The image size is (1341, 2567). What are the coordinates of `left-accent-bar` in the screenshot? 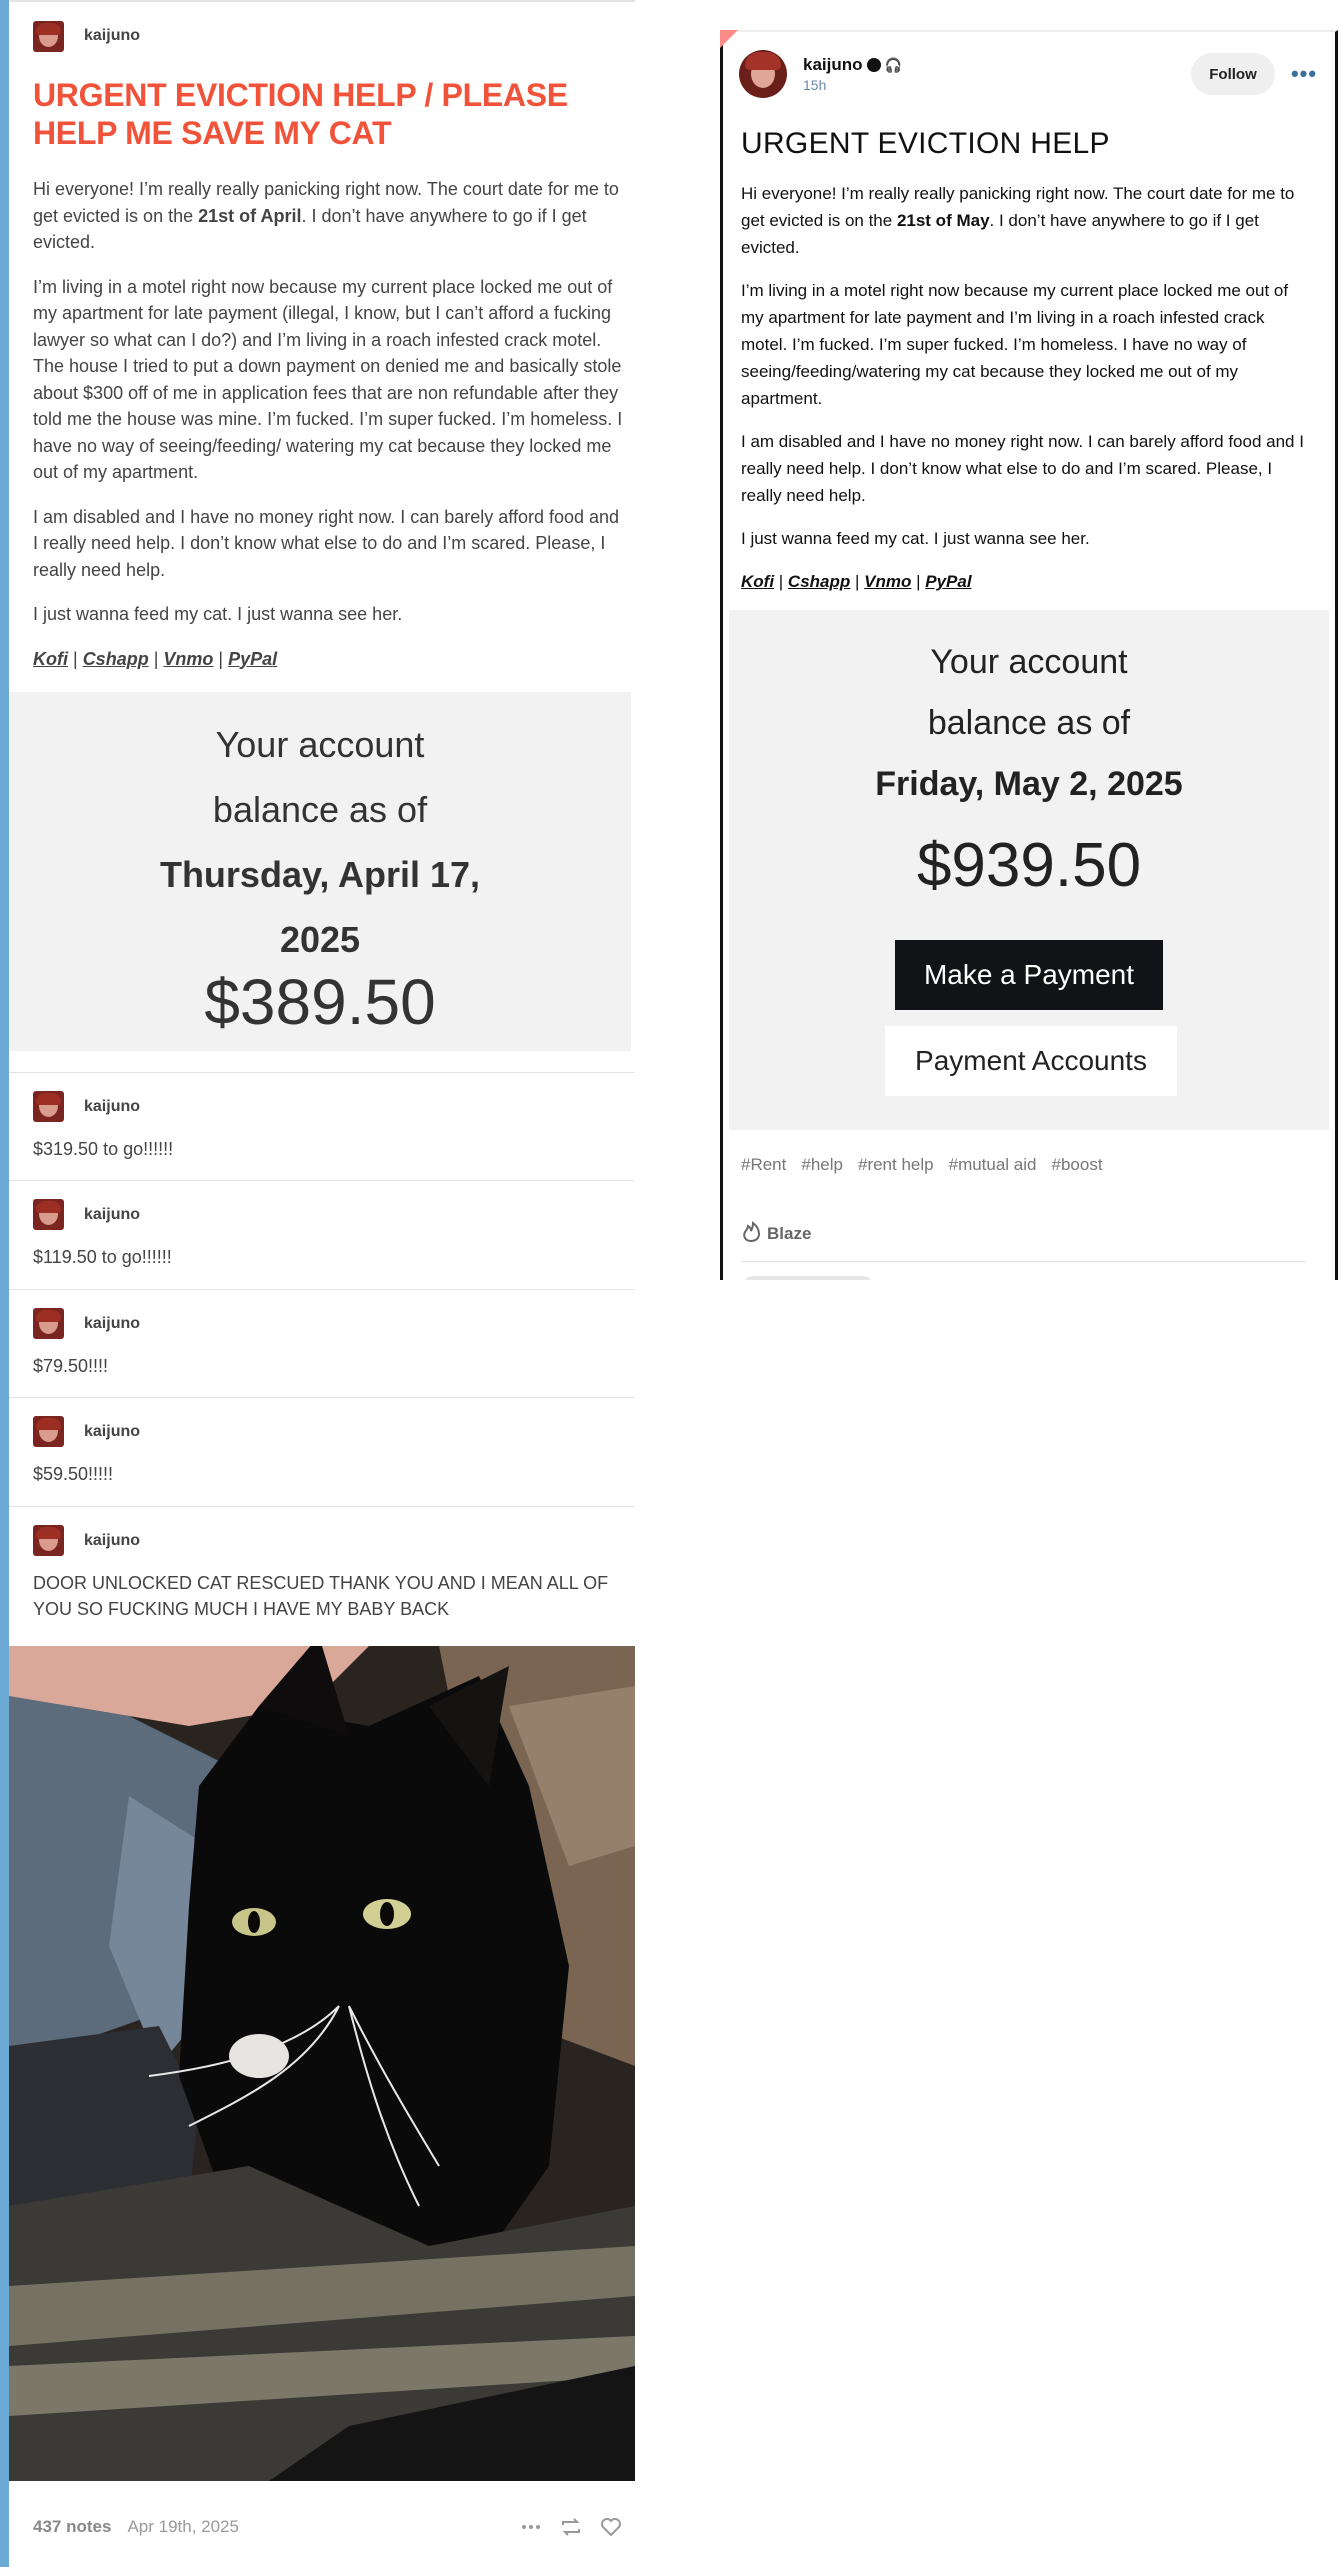 It's located at (4, 1283).